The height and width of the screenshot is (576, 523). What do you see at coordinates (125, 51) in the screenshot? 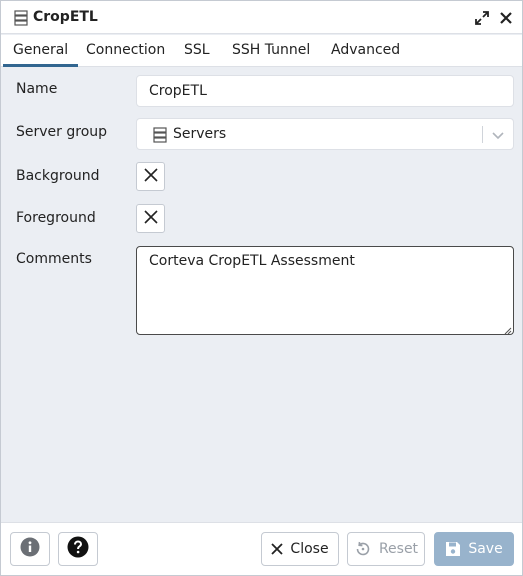
I see `tab-connection: Connection` at bounding box center [125, 51].